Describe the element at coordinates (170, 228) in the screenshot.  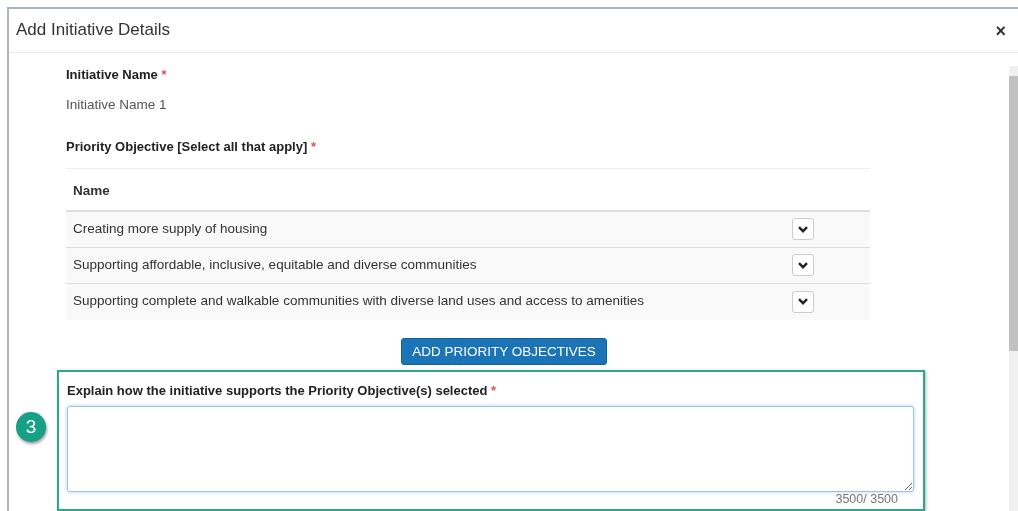
I see `row-text: Creating more supply of housing` at that location.